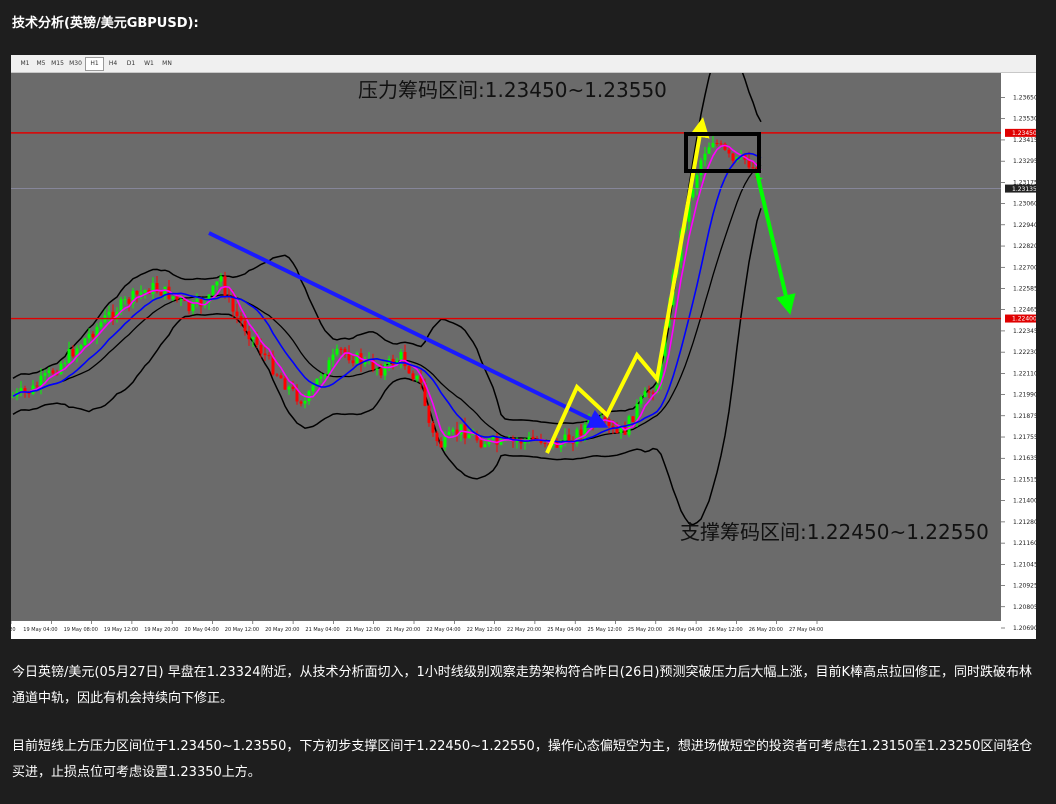 The width and height of the screenshot is (1056, 804). Describe the element at coordinates (1024, 522) in the screenshot. I see `price-tick-label: 1.21280` at that location.